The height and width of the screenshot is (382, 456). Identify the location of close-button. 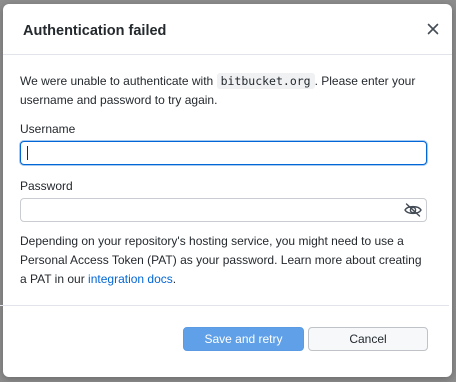
(433, 29).